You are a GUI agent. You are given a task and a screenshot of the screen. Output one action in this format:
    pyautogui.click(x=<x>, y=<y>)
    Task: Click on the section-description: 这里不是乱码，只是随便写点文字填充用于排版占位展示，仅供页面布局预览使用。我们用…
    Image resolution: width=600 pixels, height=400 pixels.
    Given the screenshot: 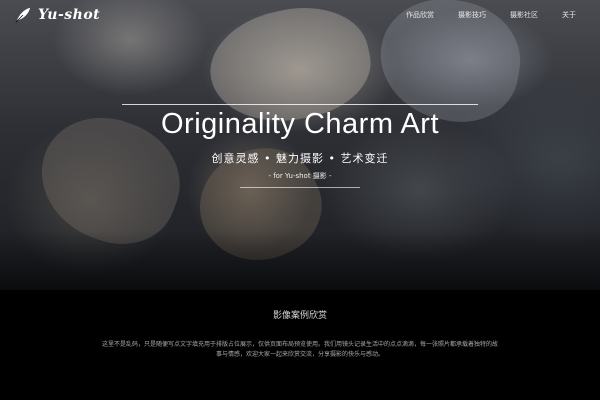 What is the action you would take?
    pyautogui.click(x=299, y=349)
    